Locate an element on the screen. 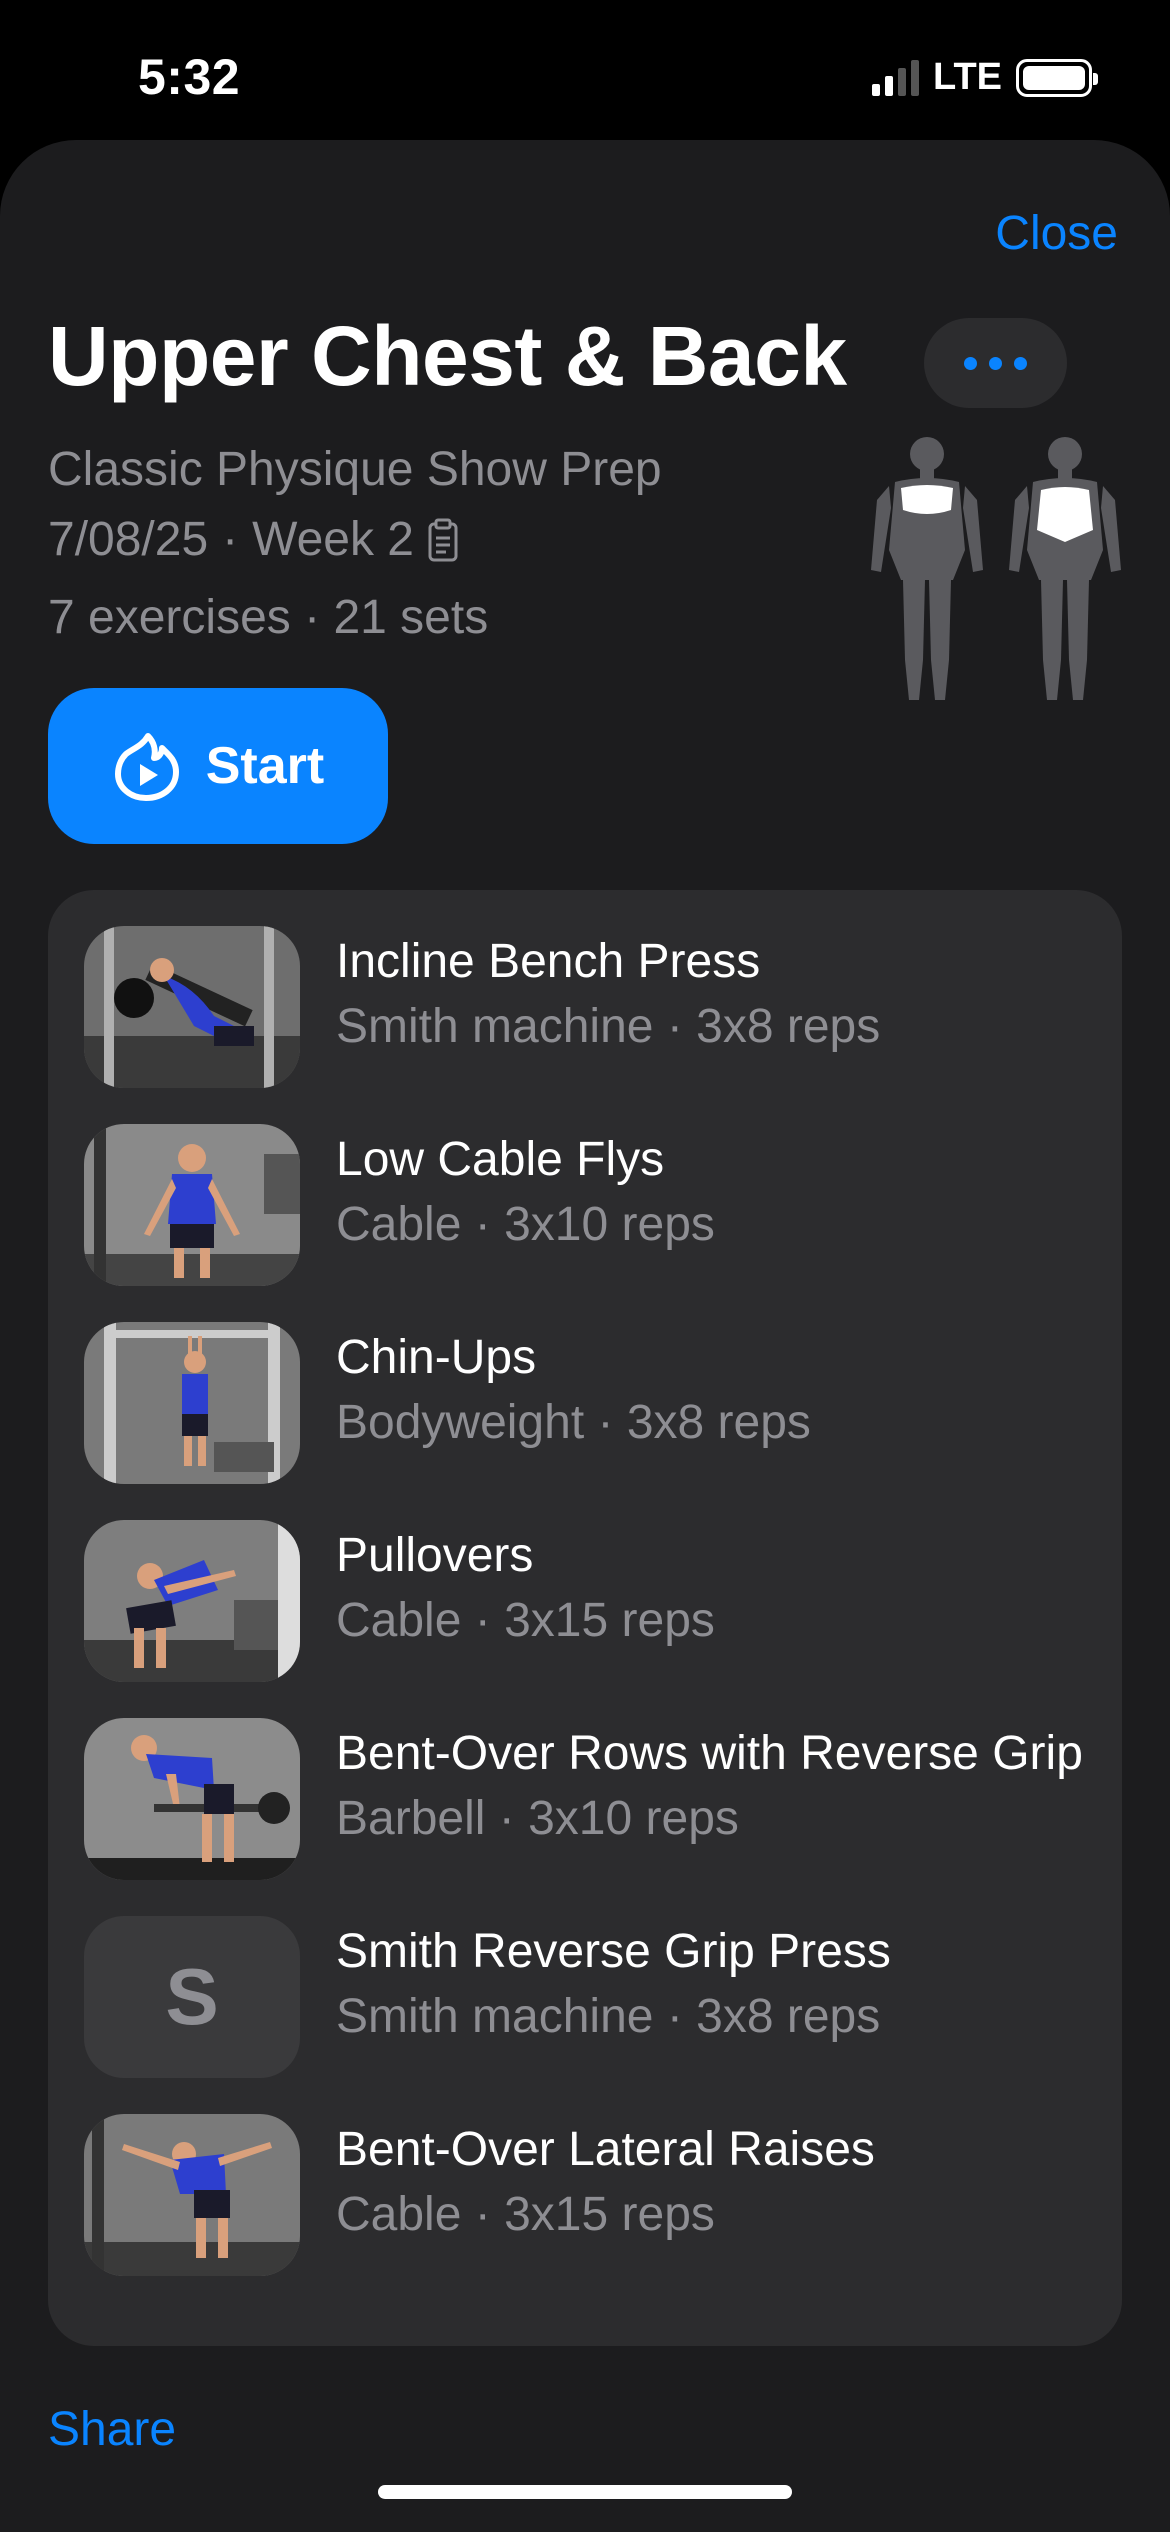  exercise-row-pullovers: Pullovers Cable · 3x15 reps is located at coordinates (585, 1601).